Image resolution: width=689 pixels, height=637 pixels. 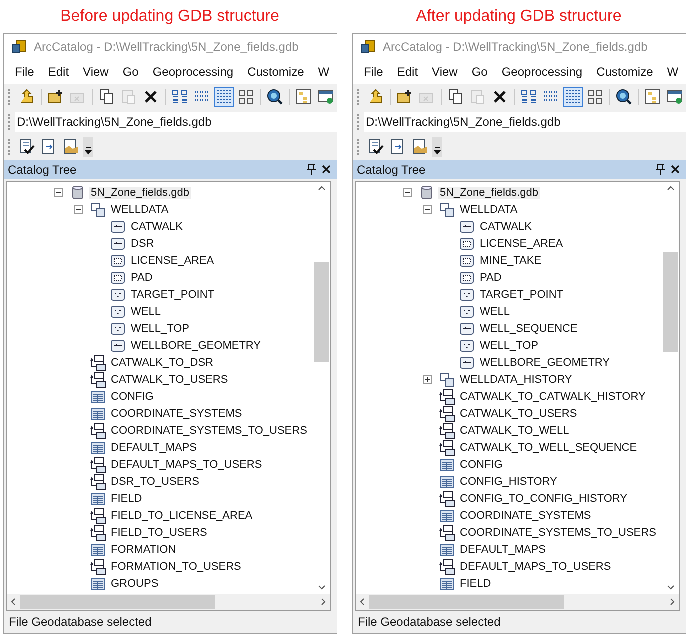 What do you see at coordinates (515, 430) in the screenshot?
I see `tree-item: CATWALK_TO_WELL` at bounding box center [515, 430].